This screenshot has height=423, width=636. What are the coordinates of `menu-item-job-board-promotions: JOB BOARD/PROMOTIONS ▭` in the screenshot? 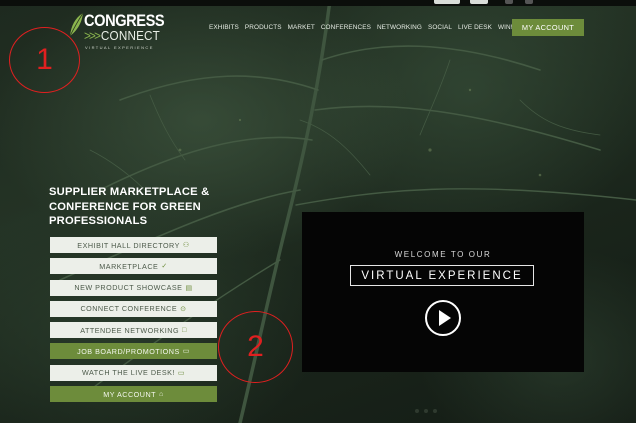 It's located at (133, 351).